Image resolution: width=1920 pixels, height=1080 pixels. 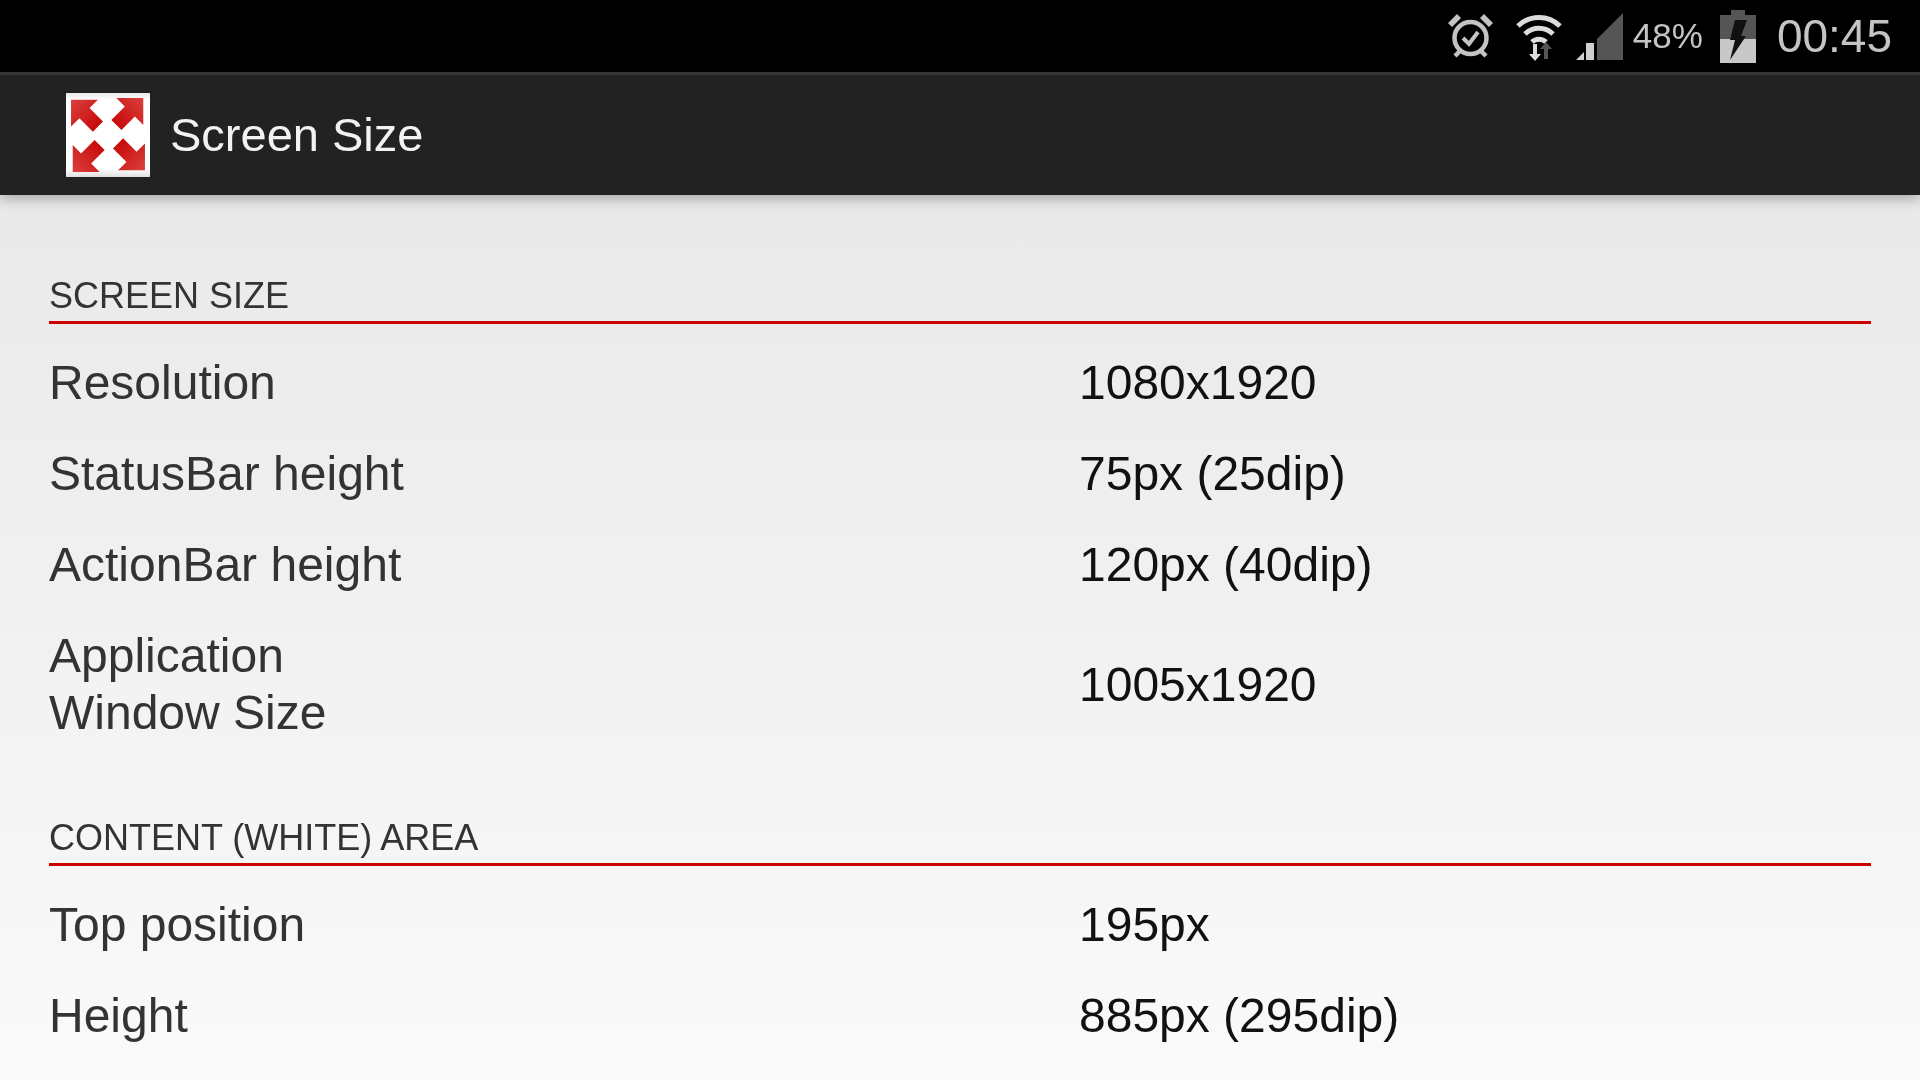 What do you see at coordinates (1599, 36) in the screenshot?
I see `signal-icon` at bounding box center [1599, 36].